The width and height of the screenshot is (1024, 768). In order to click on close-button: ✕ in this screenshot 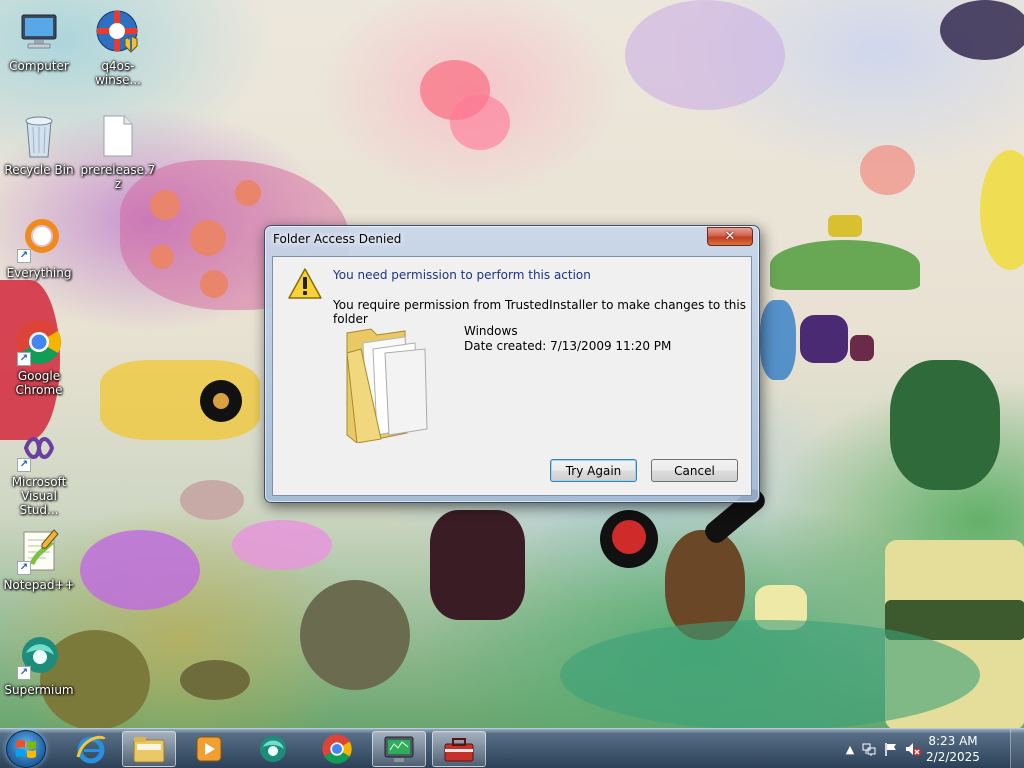, I will do `click(730, 236)`.